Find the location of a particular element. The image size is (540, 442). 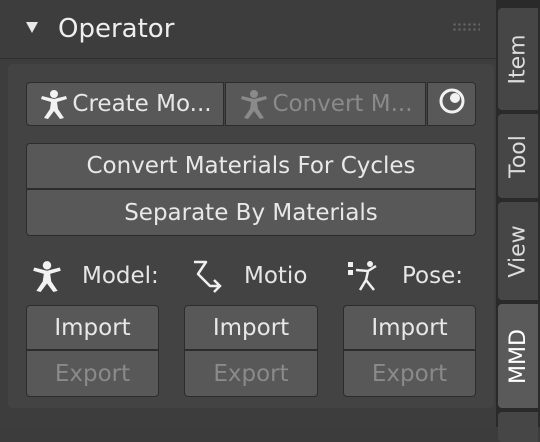

pose-label: Pose: is located at coordinates (433, 276).